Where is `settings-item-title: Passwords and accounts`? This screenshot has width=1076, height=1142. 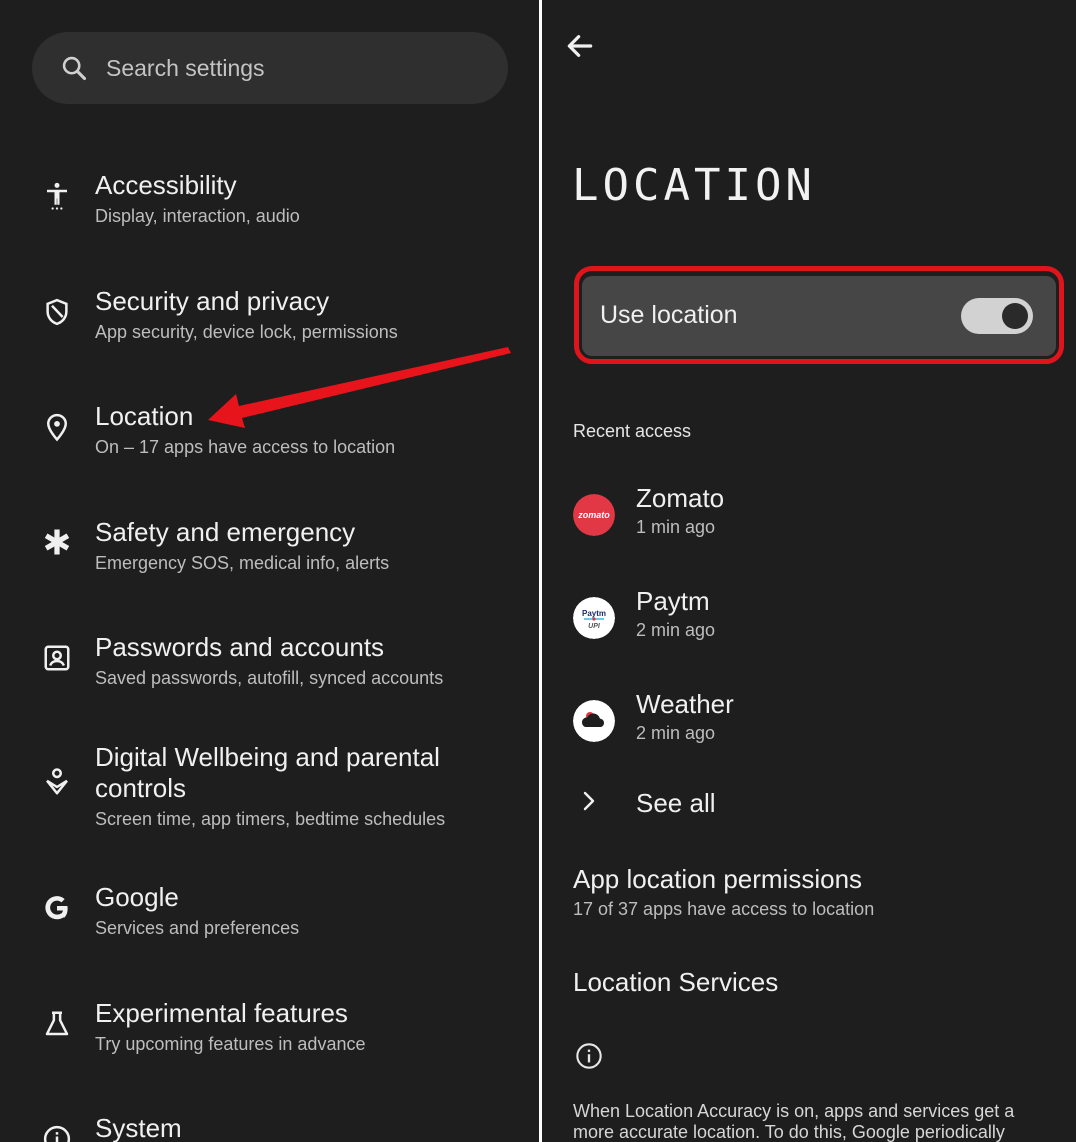
settings-item-title: Passwords and accounts is located at coordinates (240, 647).